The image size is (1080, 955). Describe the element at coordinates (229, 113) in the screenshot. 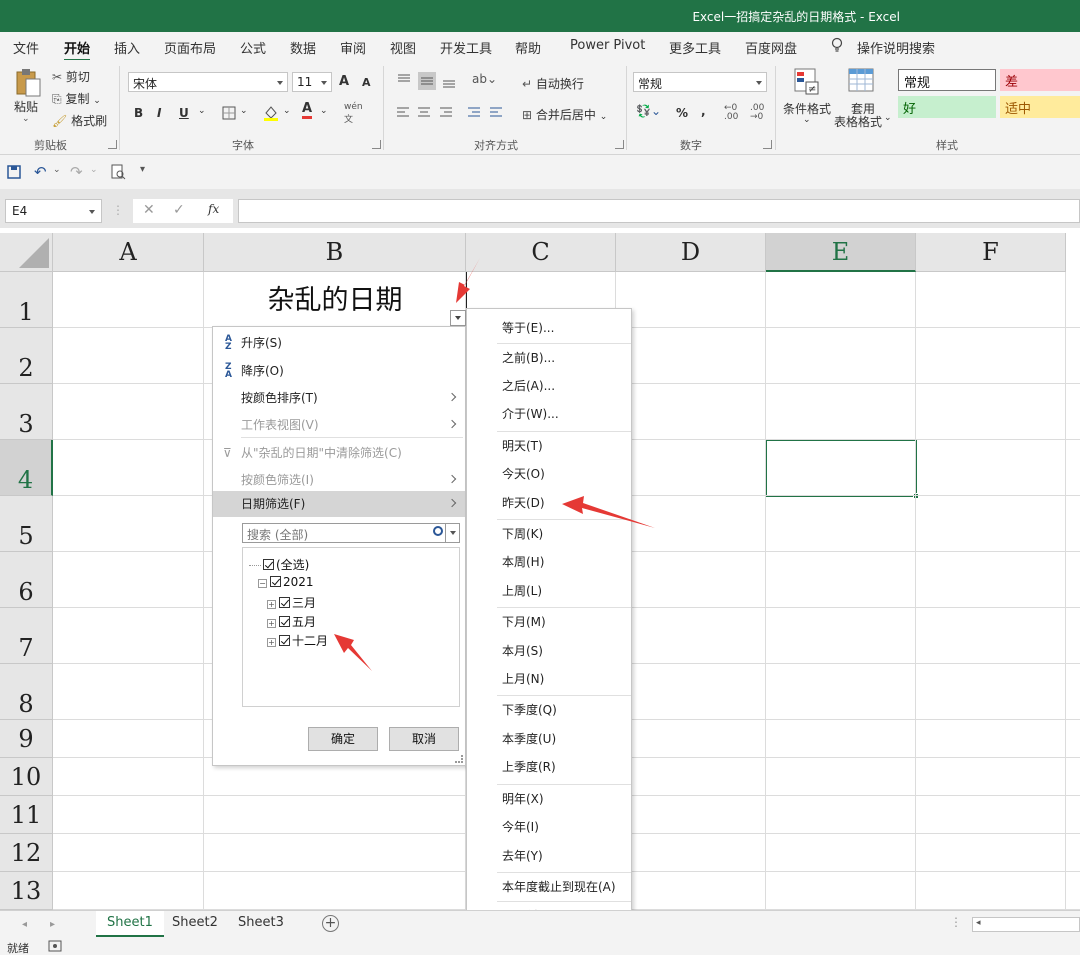

I see `border-icon` at that location.